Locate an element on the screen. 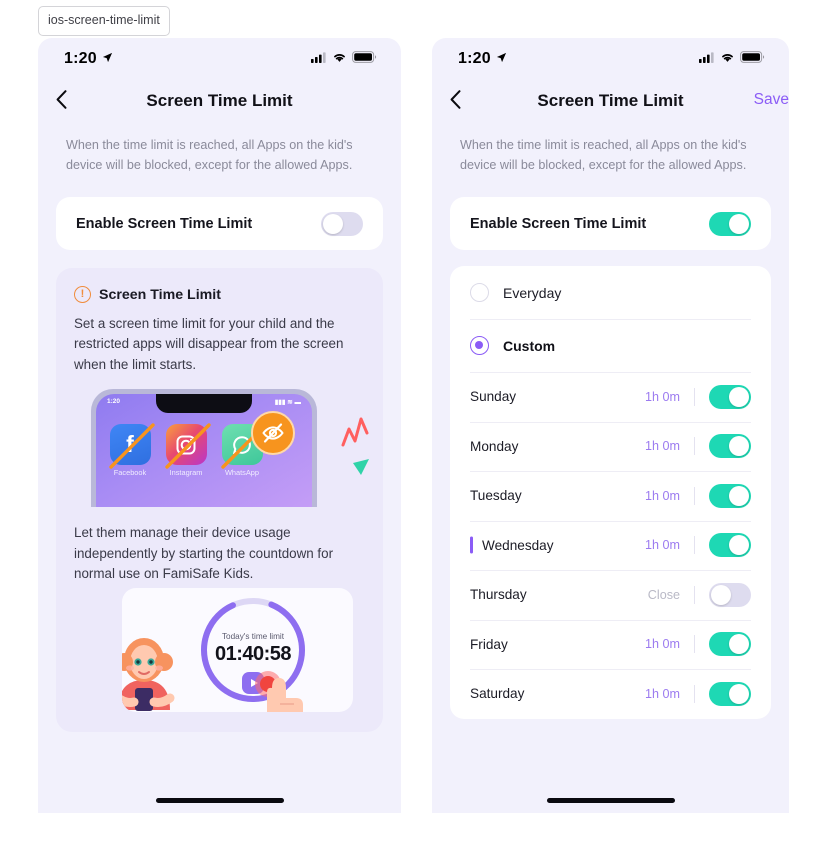  day-toggle-wednesday is located at coordinates (730, 545).